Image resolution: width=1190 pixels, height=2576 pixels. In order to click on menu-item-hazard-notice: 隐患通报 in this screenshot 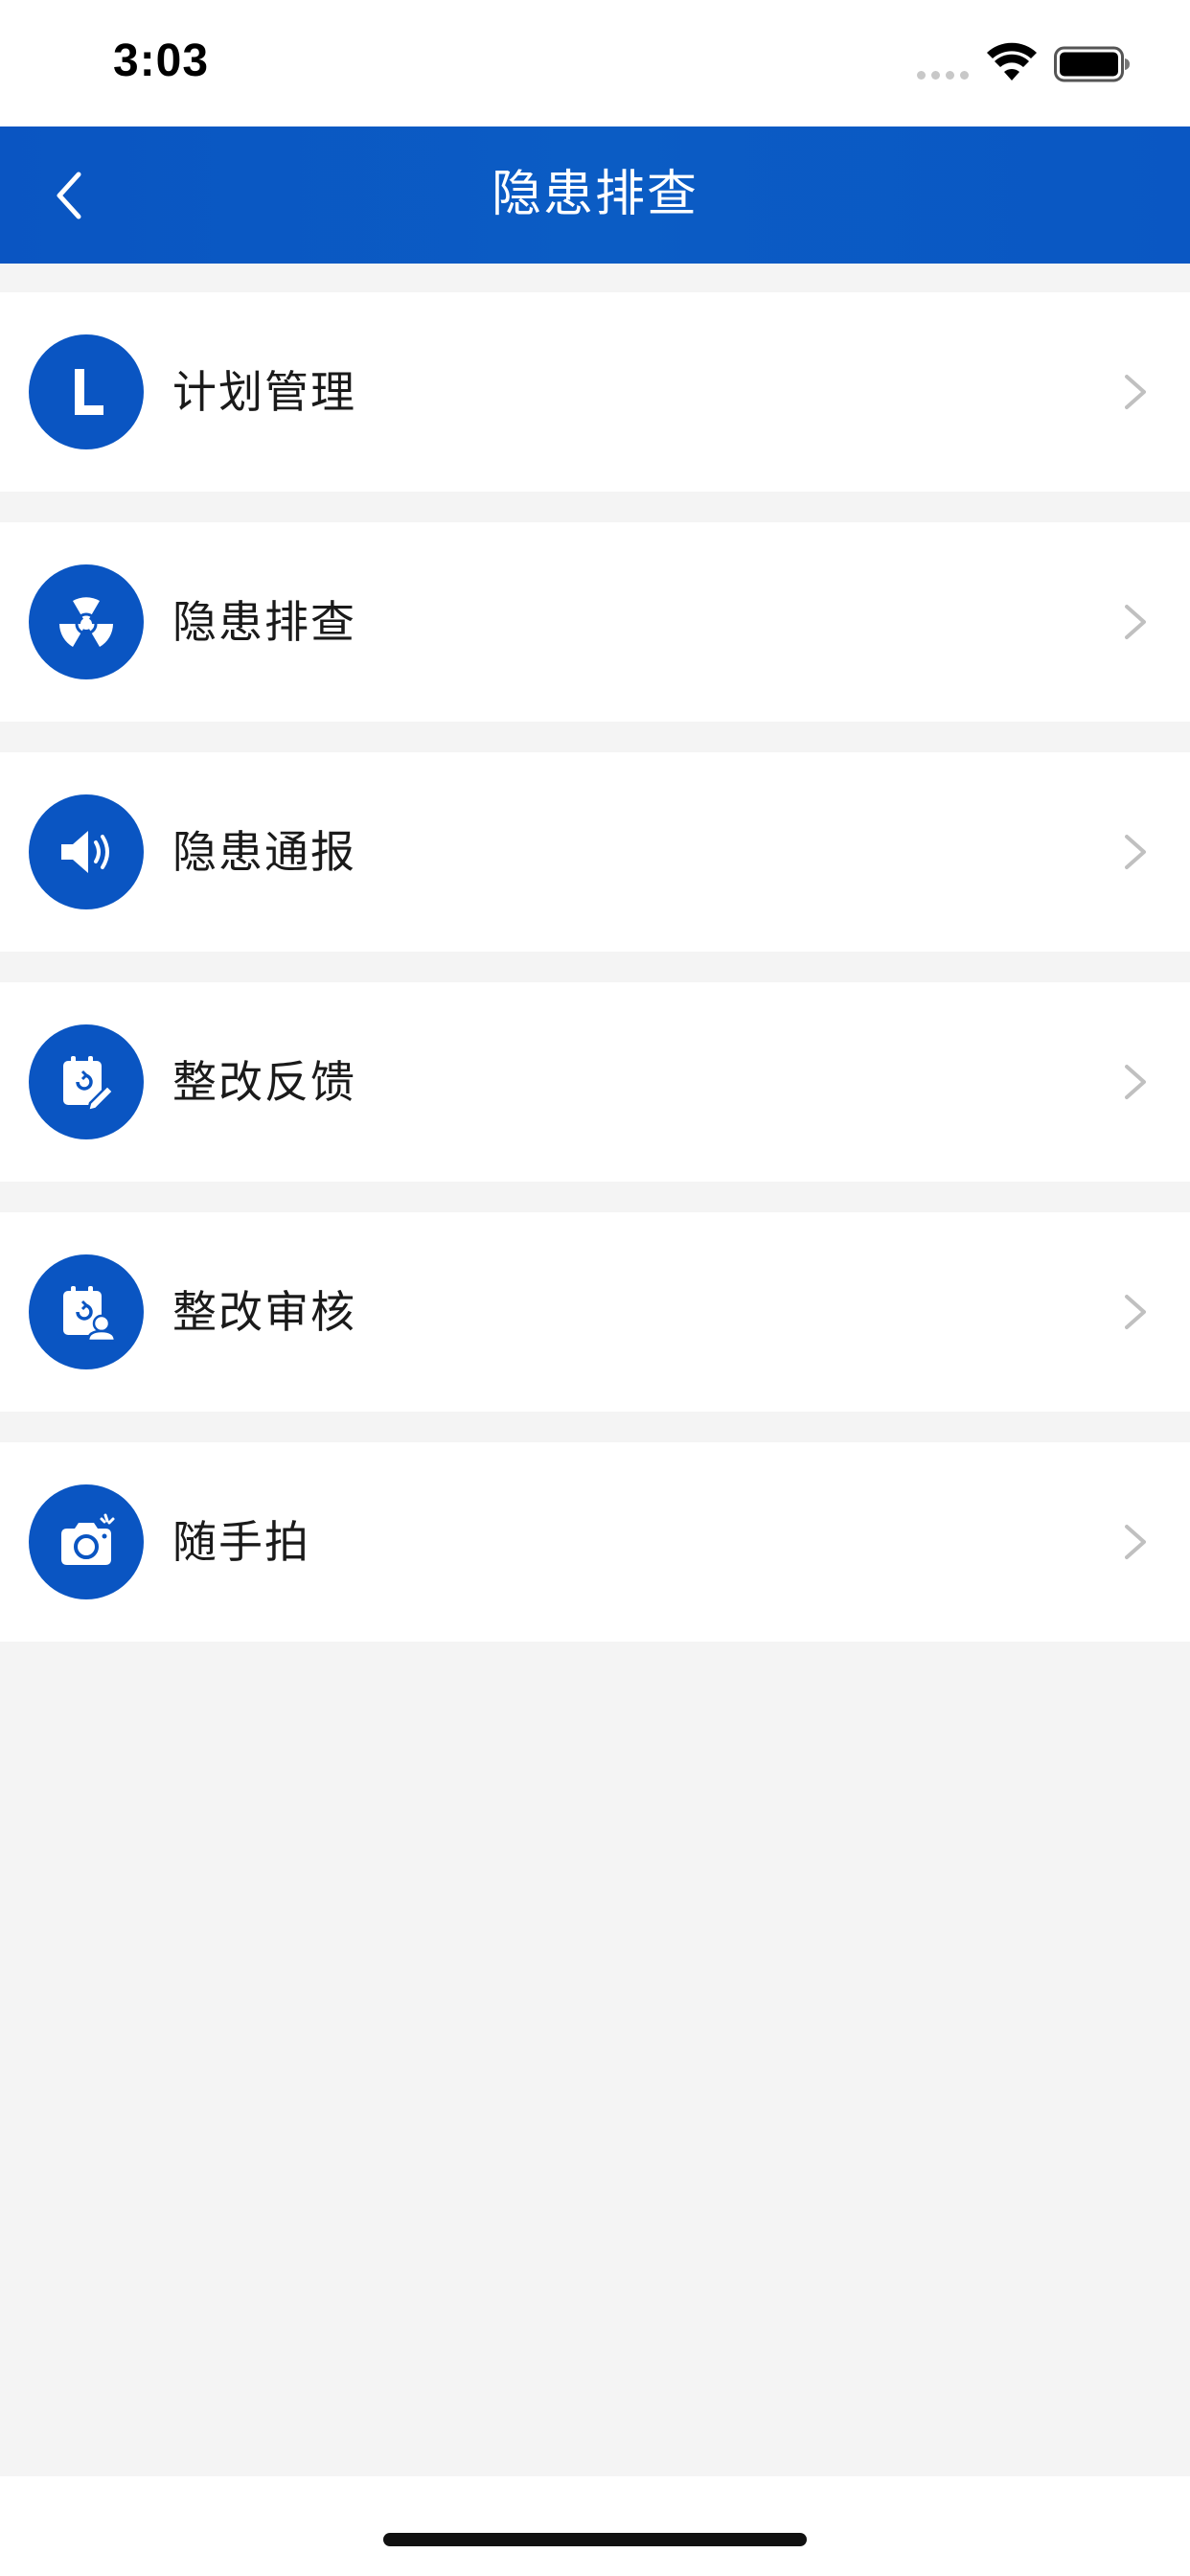, I will do `click(595, 852)`.